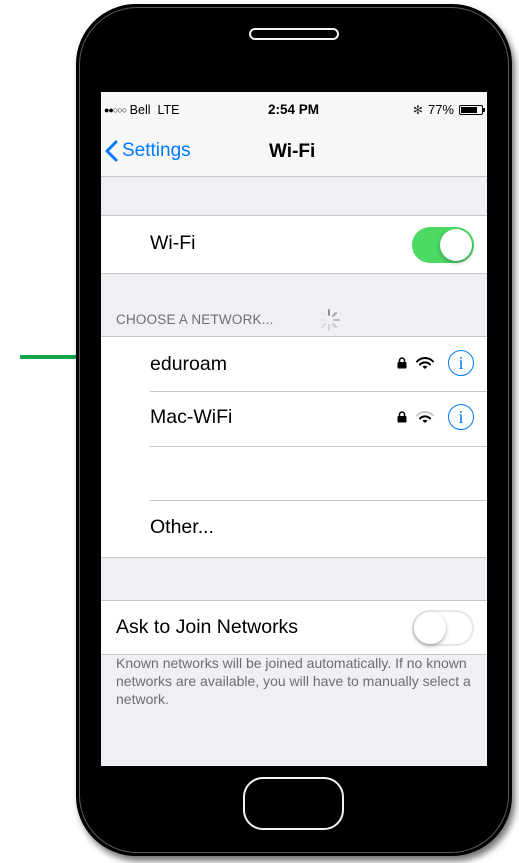  What do you see at coordinates (111, 151) in the screenshot?
I see `chevron-left-icon` at bounding box center [111, 151].